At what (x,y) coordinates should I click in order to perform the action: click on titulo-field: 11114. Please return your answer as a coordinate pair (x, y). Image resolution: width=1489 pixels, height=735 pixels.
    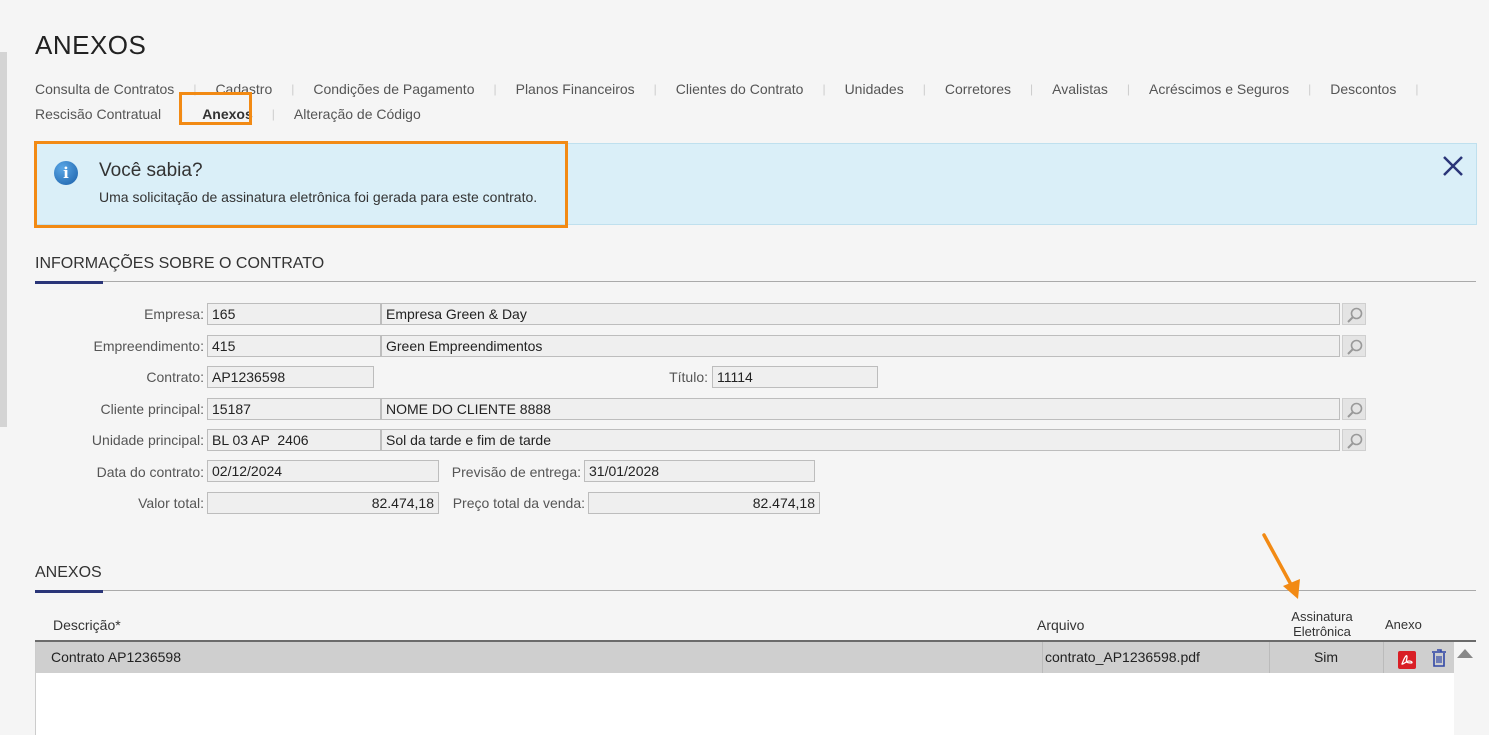
    Looking at the image, I should click on (795, 377).